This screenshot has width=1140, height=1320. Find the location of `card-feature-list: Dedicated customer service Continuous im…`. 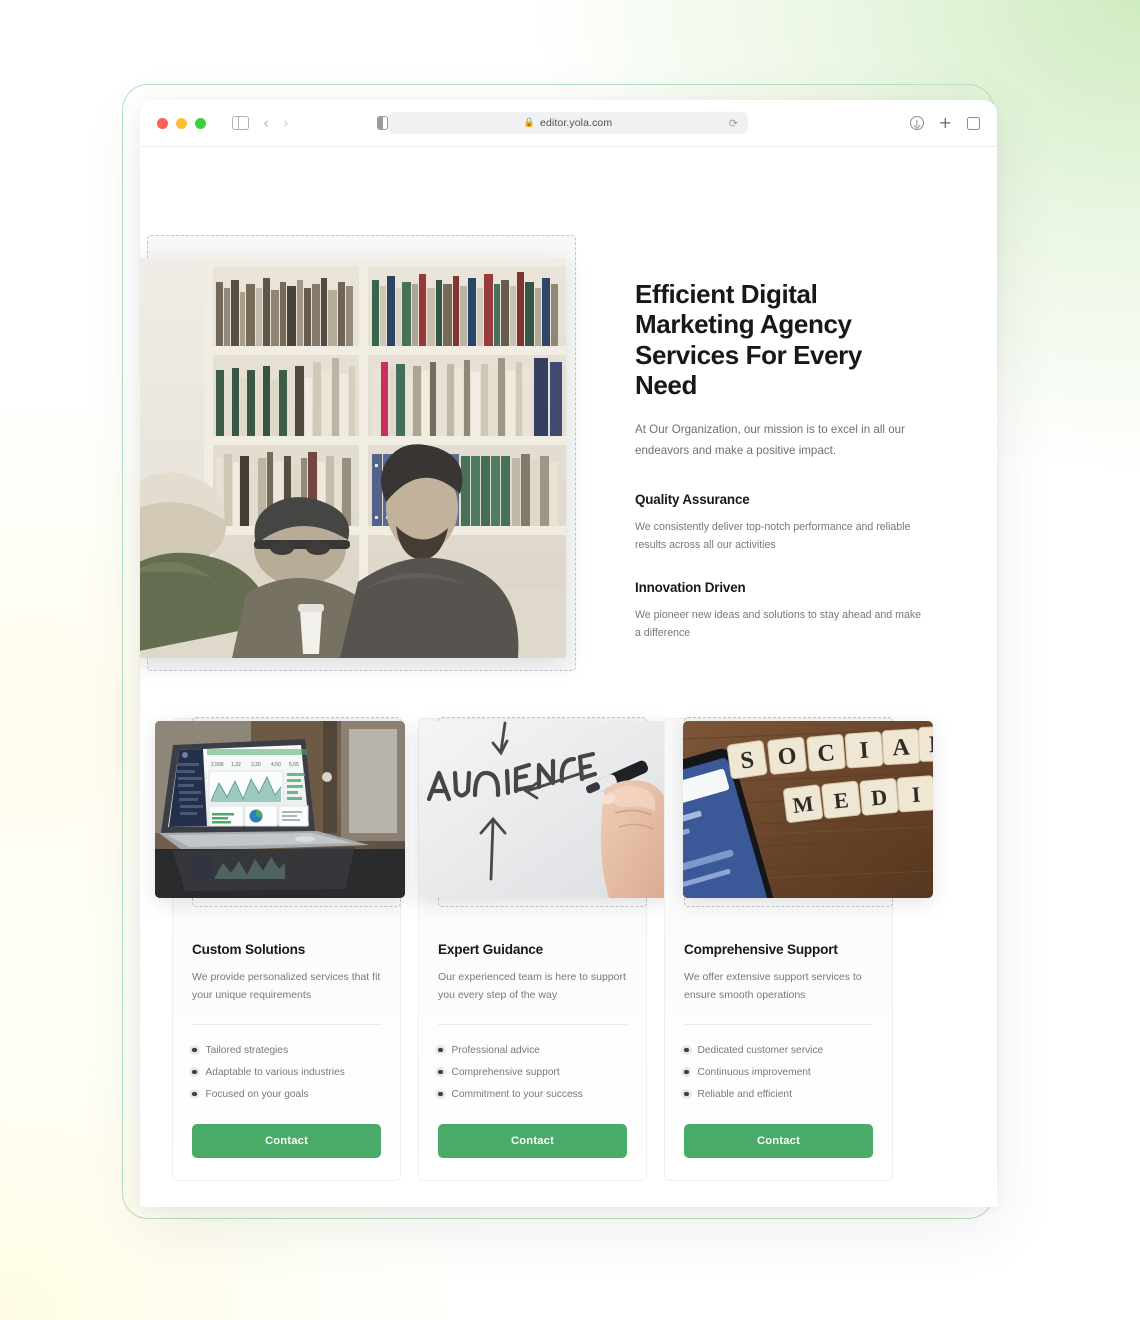

card-feature-list: Dedicated customer service Continuous im… is located at coordinates (778, 1072).